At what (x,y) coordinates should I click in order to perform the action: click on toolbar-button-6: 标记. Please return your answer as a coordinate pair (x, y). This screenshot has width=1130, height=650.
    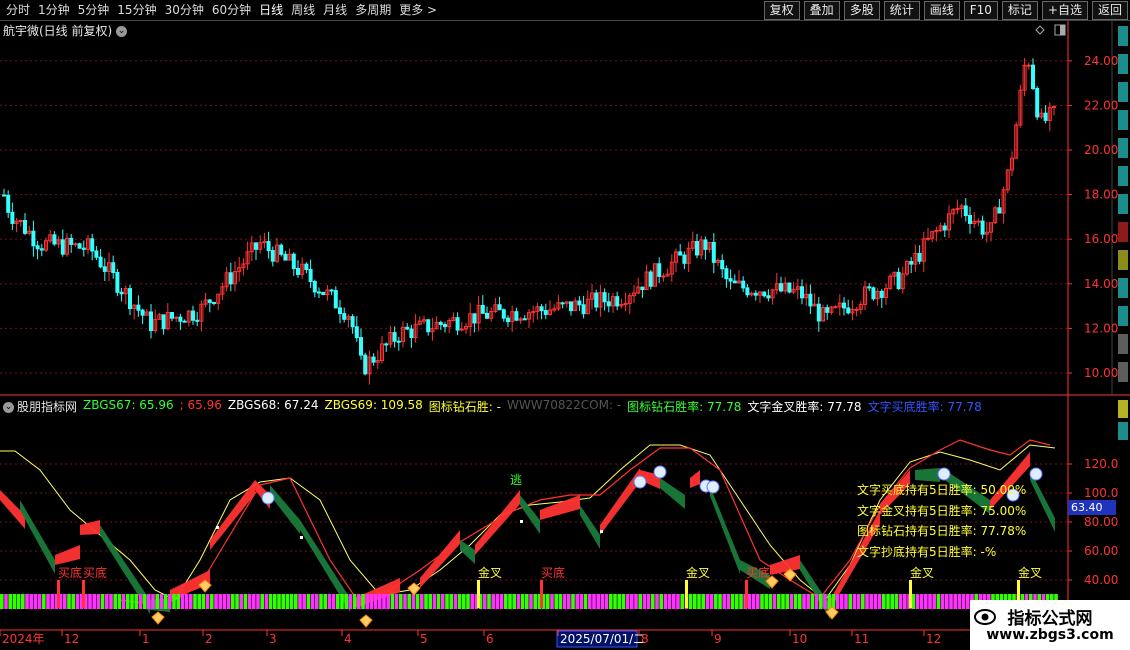
    Looking at the image, I should click on (1019, 10).